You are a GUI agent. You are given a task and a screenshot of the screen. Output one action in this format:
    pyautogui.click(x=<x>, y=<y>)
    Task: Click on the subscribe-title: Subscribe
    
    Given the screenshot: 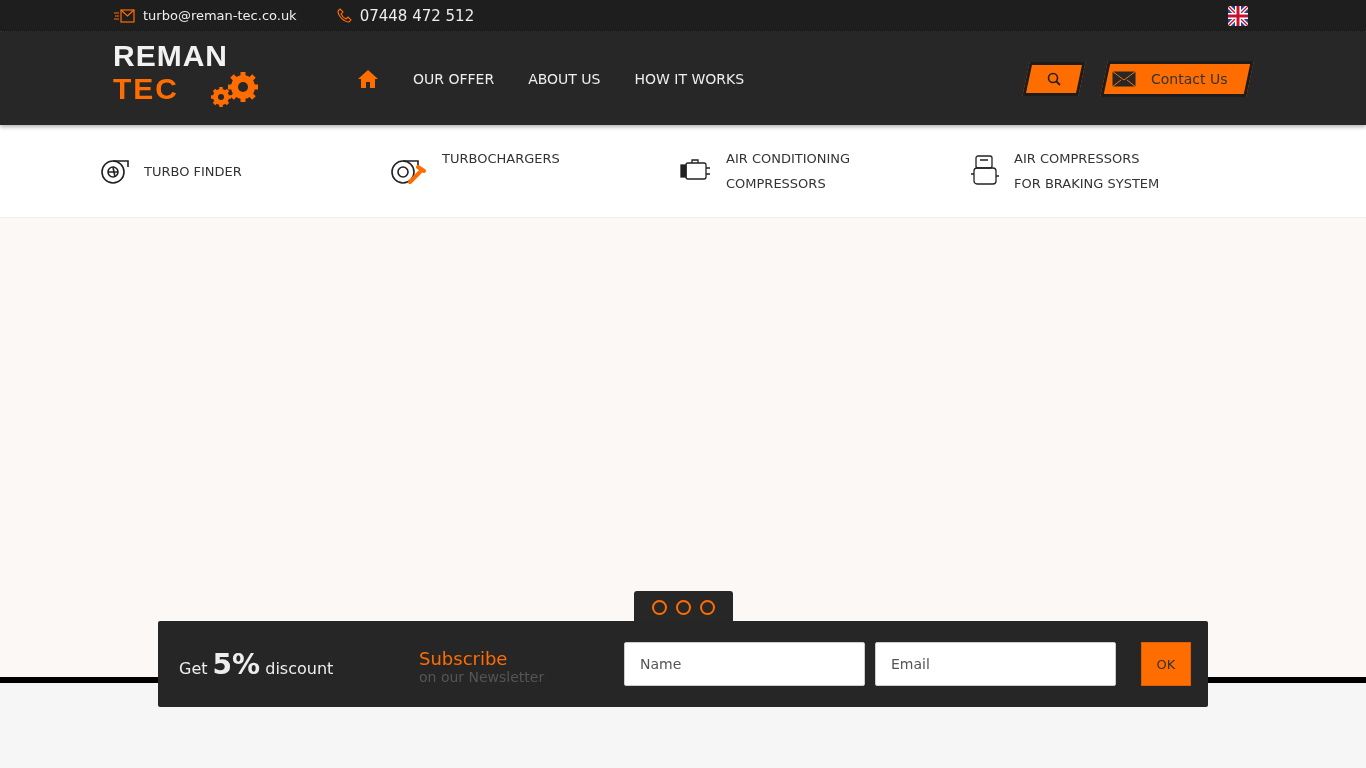 What is the action you would take?
    pyautogui.click(x=464, y=658)
    